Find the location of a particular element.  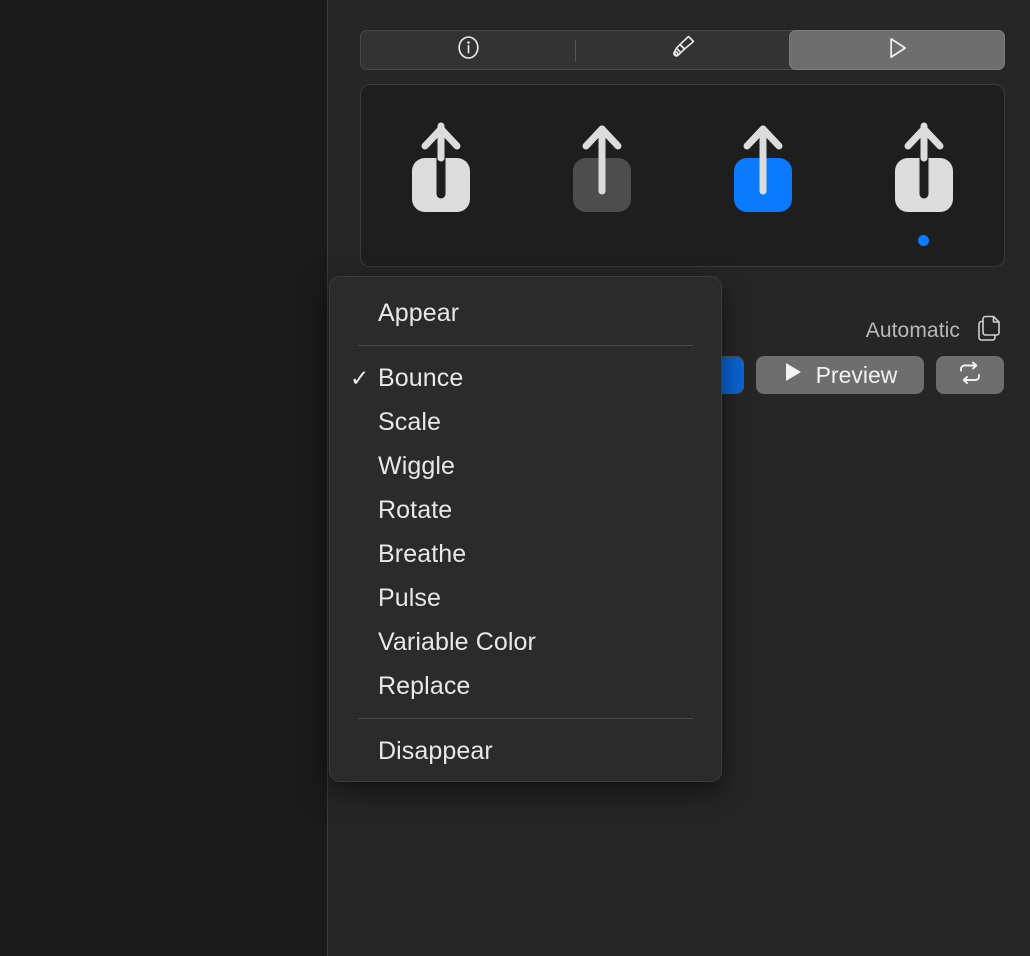

rendering-mode-row: Automatic is located at coordinates (935, 331).